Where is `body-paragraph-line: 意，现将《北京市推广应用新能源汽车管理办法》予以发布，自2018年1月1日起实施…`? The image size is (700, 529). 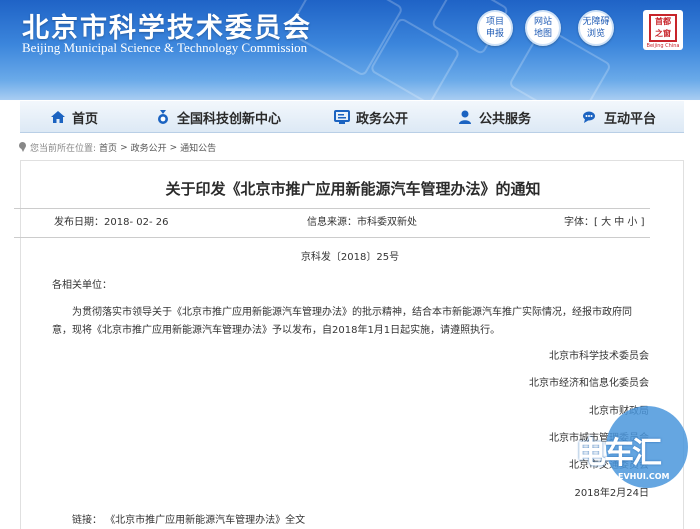
body-paragraph-line: 意，现将《北京市推广应用新能源汽车管理办法》予以发布，自2018年1月1日起实施… is located at coordinates (276, 330).